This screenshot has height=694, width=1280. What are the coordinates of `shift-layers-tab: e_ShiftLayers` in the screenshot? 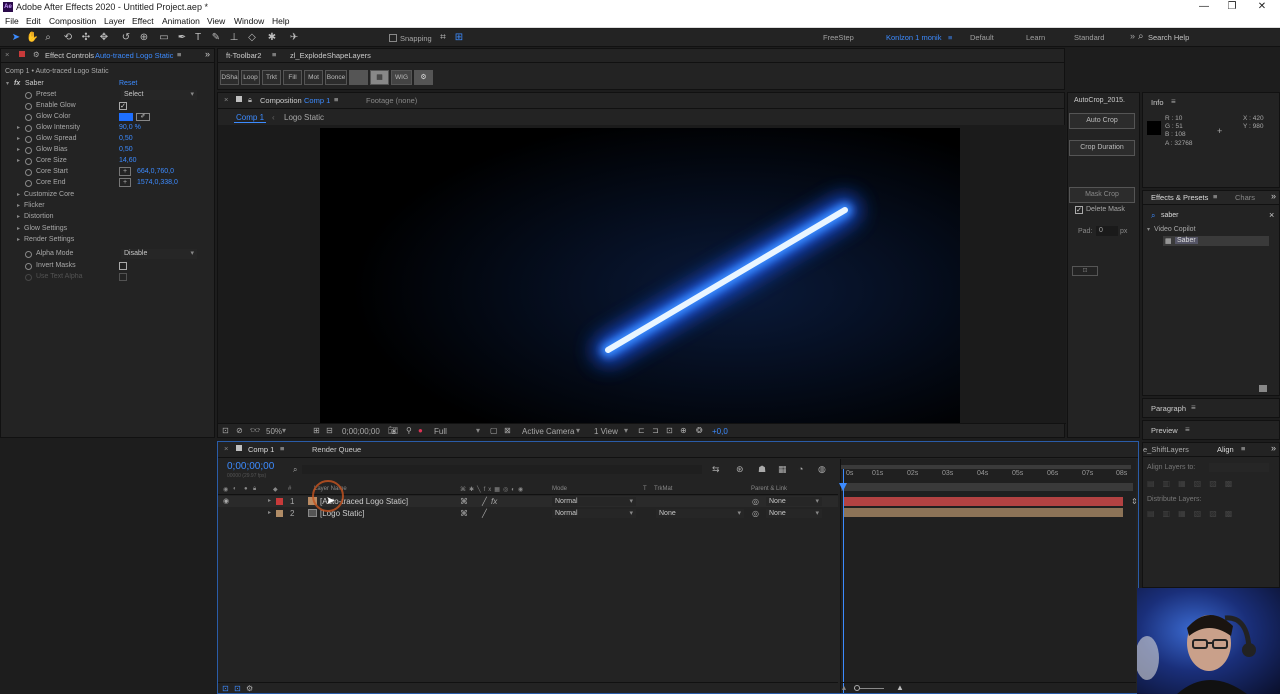 It's located at (1166, 449).